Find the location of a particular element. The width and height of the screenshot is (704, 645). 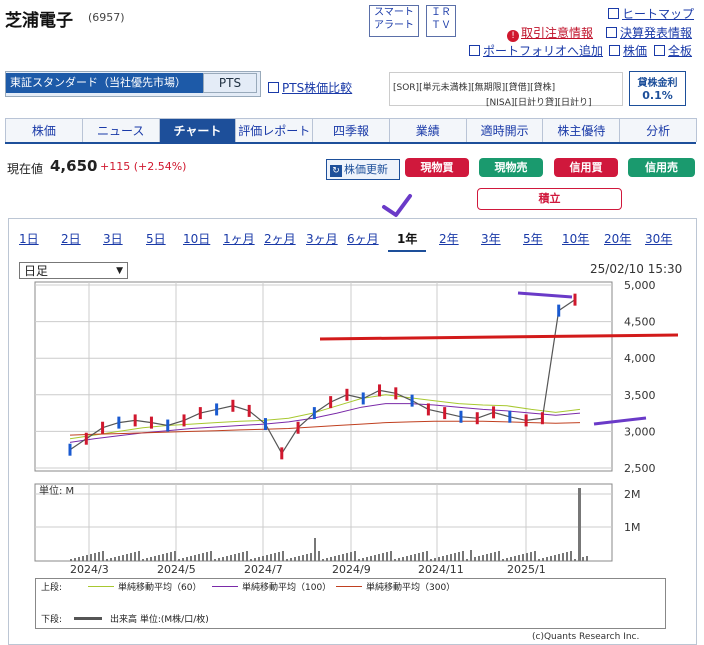

price-tick-label: 4,500 is located at coordinates (640, 322).